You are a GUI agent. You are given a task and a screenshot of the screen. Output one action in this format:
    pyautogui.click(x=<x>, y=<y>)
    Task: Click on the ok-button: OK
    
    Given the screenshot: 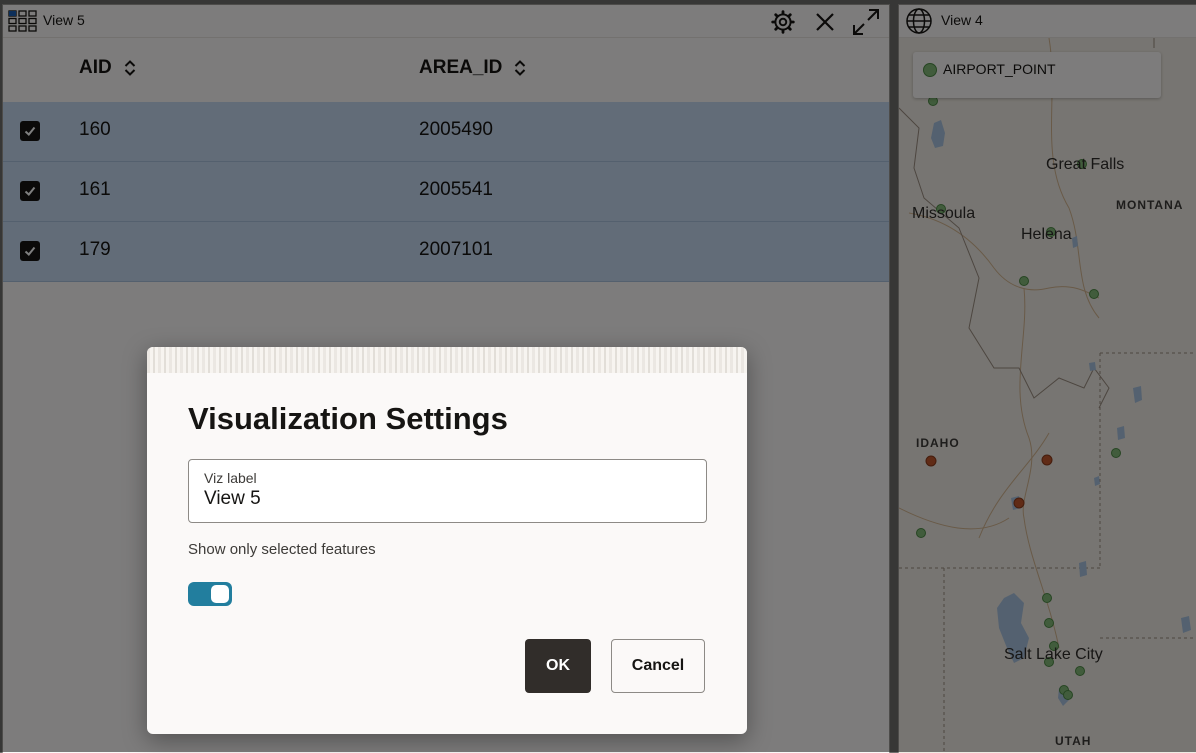 What is the action you would take?
    pyautogui.click(x=558, y=666)
    